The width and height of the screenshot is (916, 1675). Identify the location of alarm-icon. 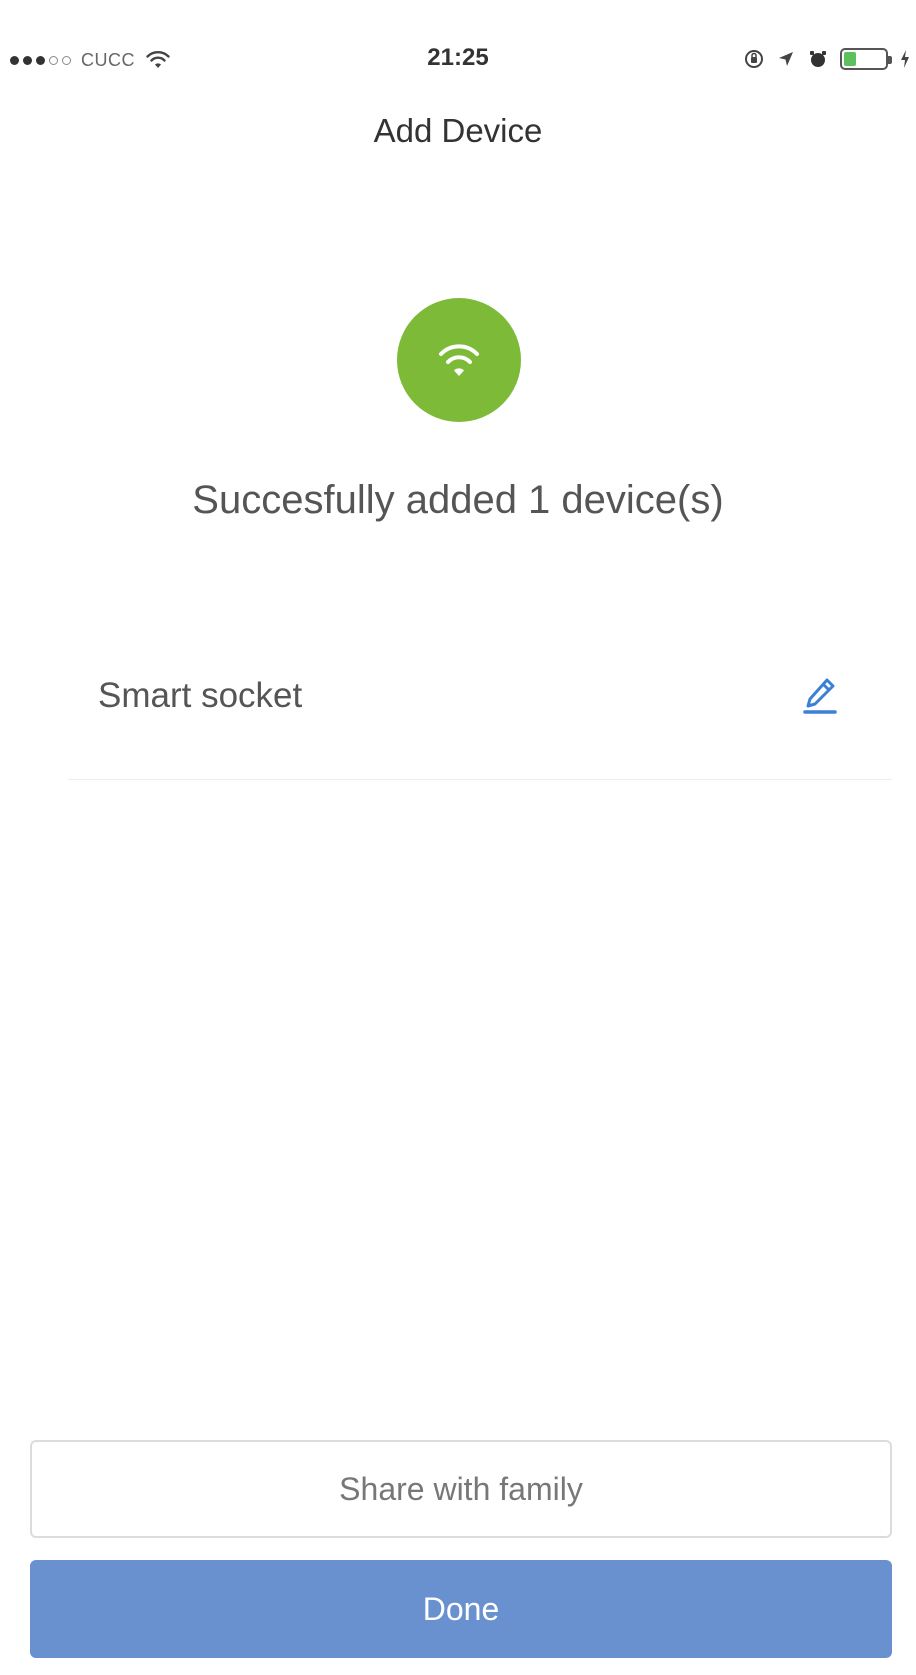
(818, 59).